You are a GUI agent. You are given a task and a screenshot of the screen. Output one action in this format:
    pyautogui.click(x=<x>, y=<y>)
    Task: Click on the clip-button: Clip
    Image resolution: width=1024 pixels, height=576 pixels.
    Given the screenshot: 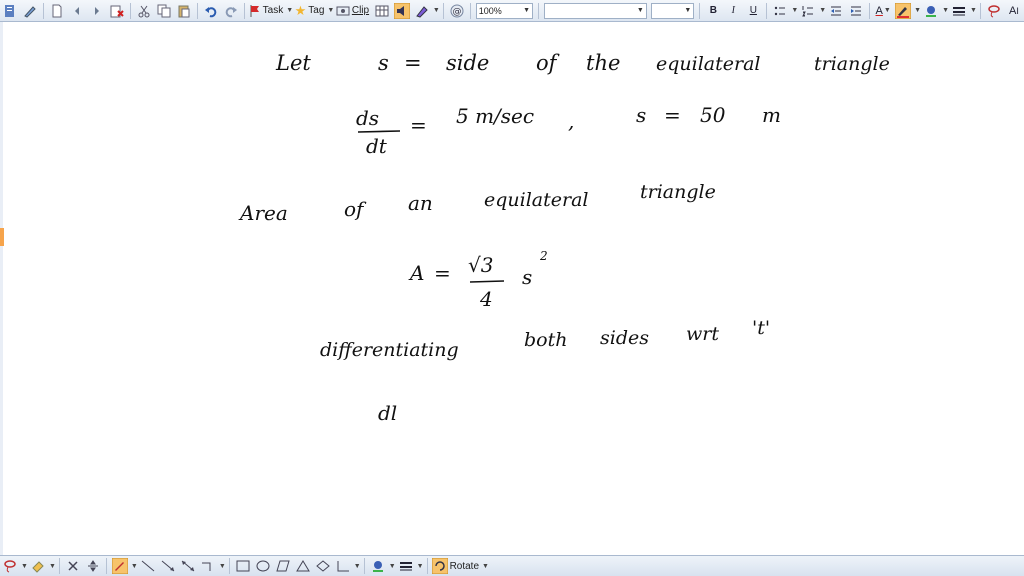 What is the action you would take?
    pyautogui.click(x=353, y=11)
    